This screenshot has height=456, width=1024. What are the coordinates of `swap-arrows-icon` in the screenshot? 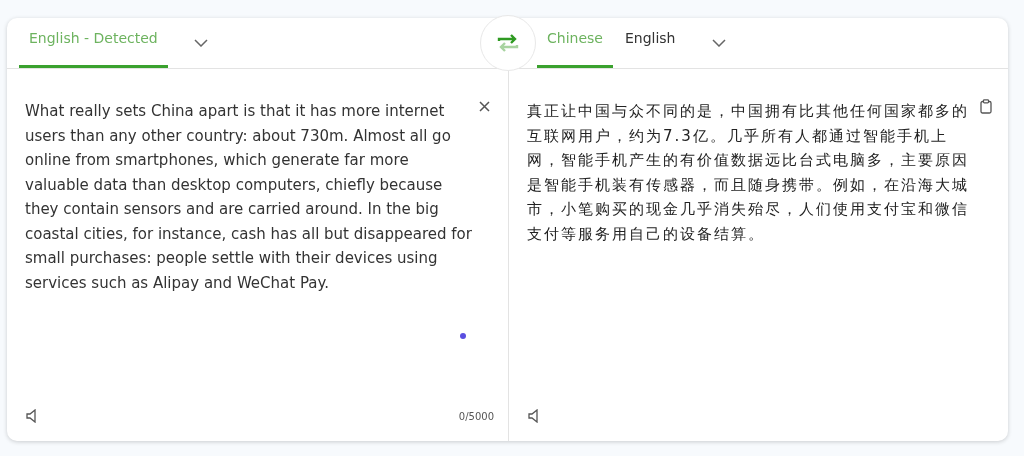 It's located at (508, 43).